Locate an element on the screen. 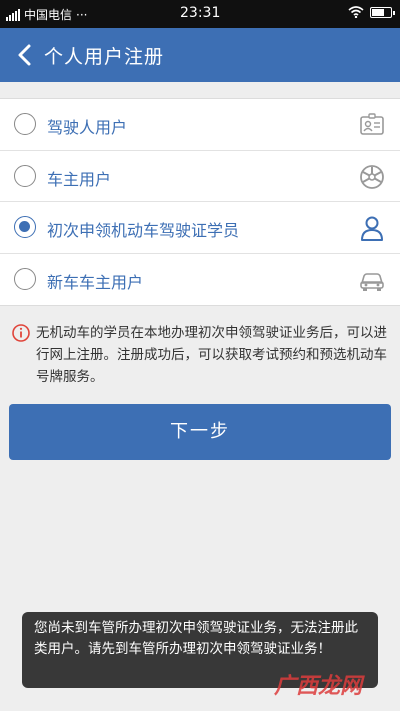 Image resolution: width=400 pixels, height=711 pixels. status-right is located at coordinates (371, 12).